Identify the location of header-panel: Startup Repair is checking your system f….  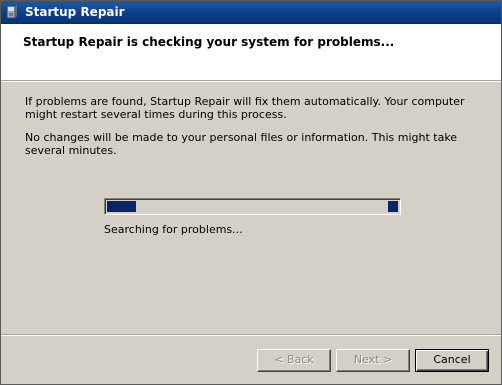
(251, 52).